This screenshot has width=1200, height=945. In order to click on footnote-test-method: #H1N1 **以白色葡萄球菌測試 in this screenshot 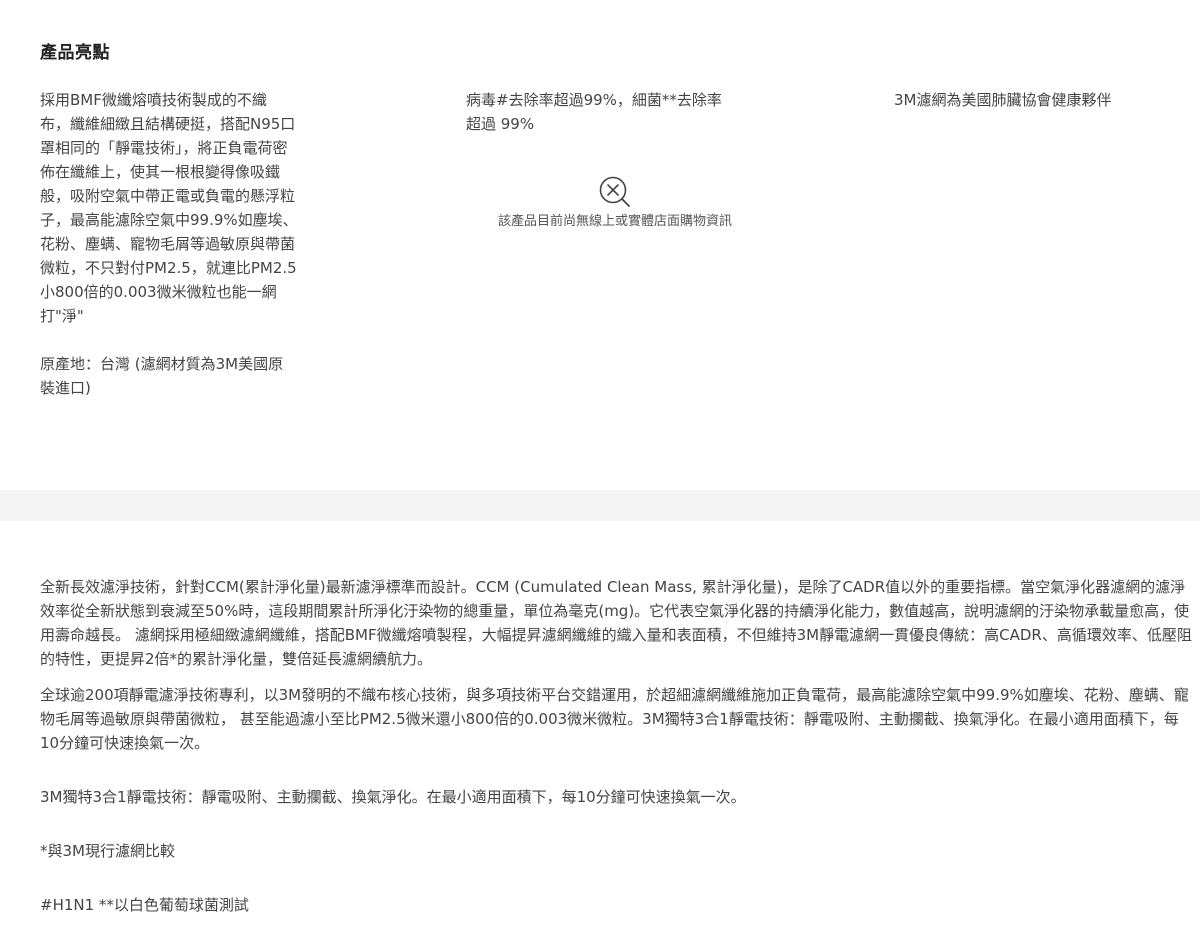, I will do `click(144, 905)`.